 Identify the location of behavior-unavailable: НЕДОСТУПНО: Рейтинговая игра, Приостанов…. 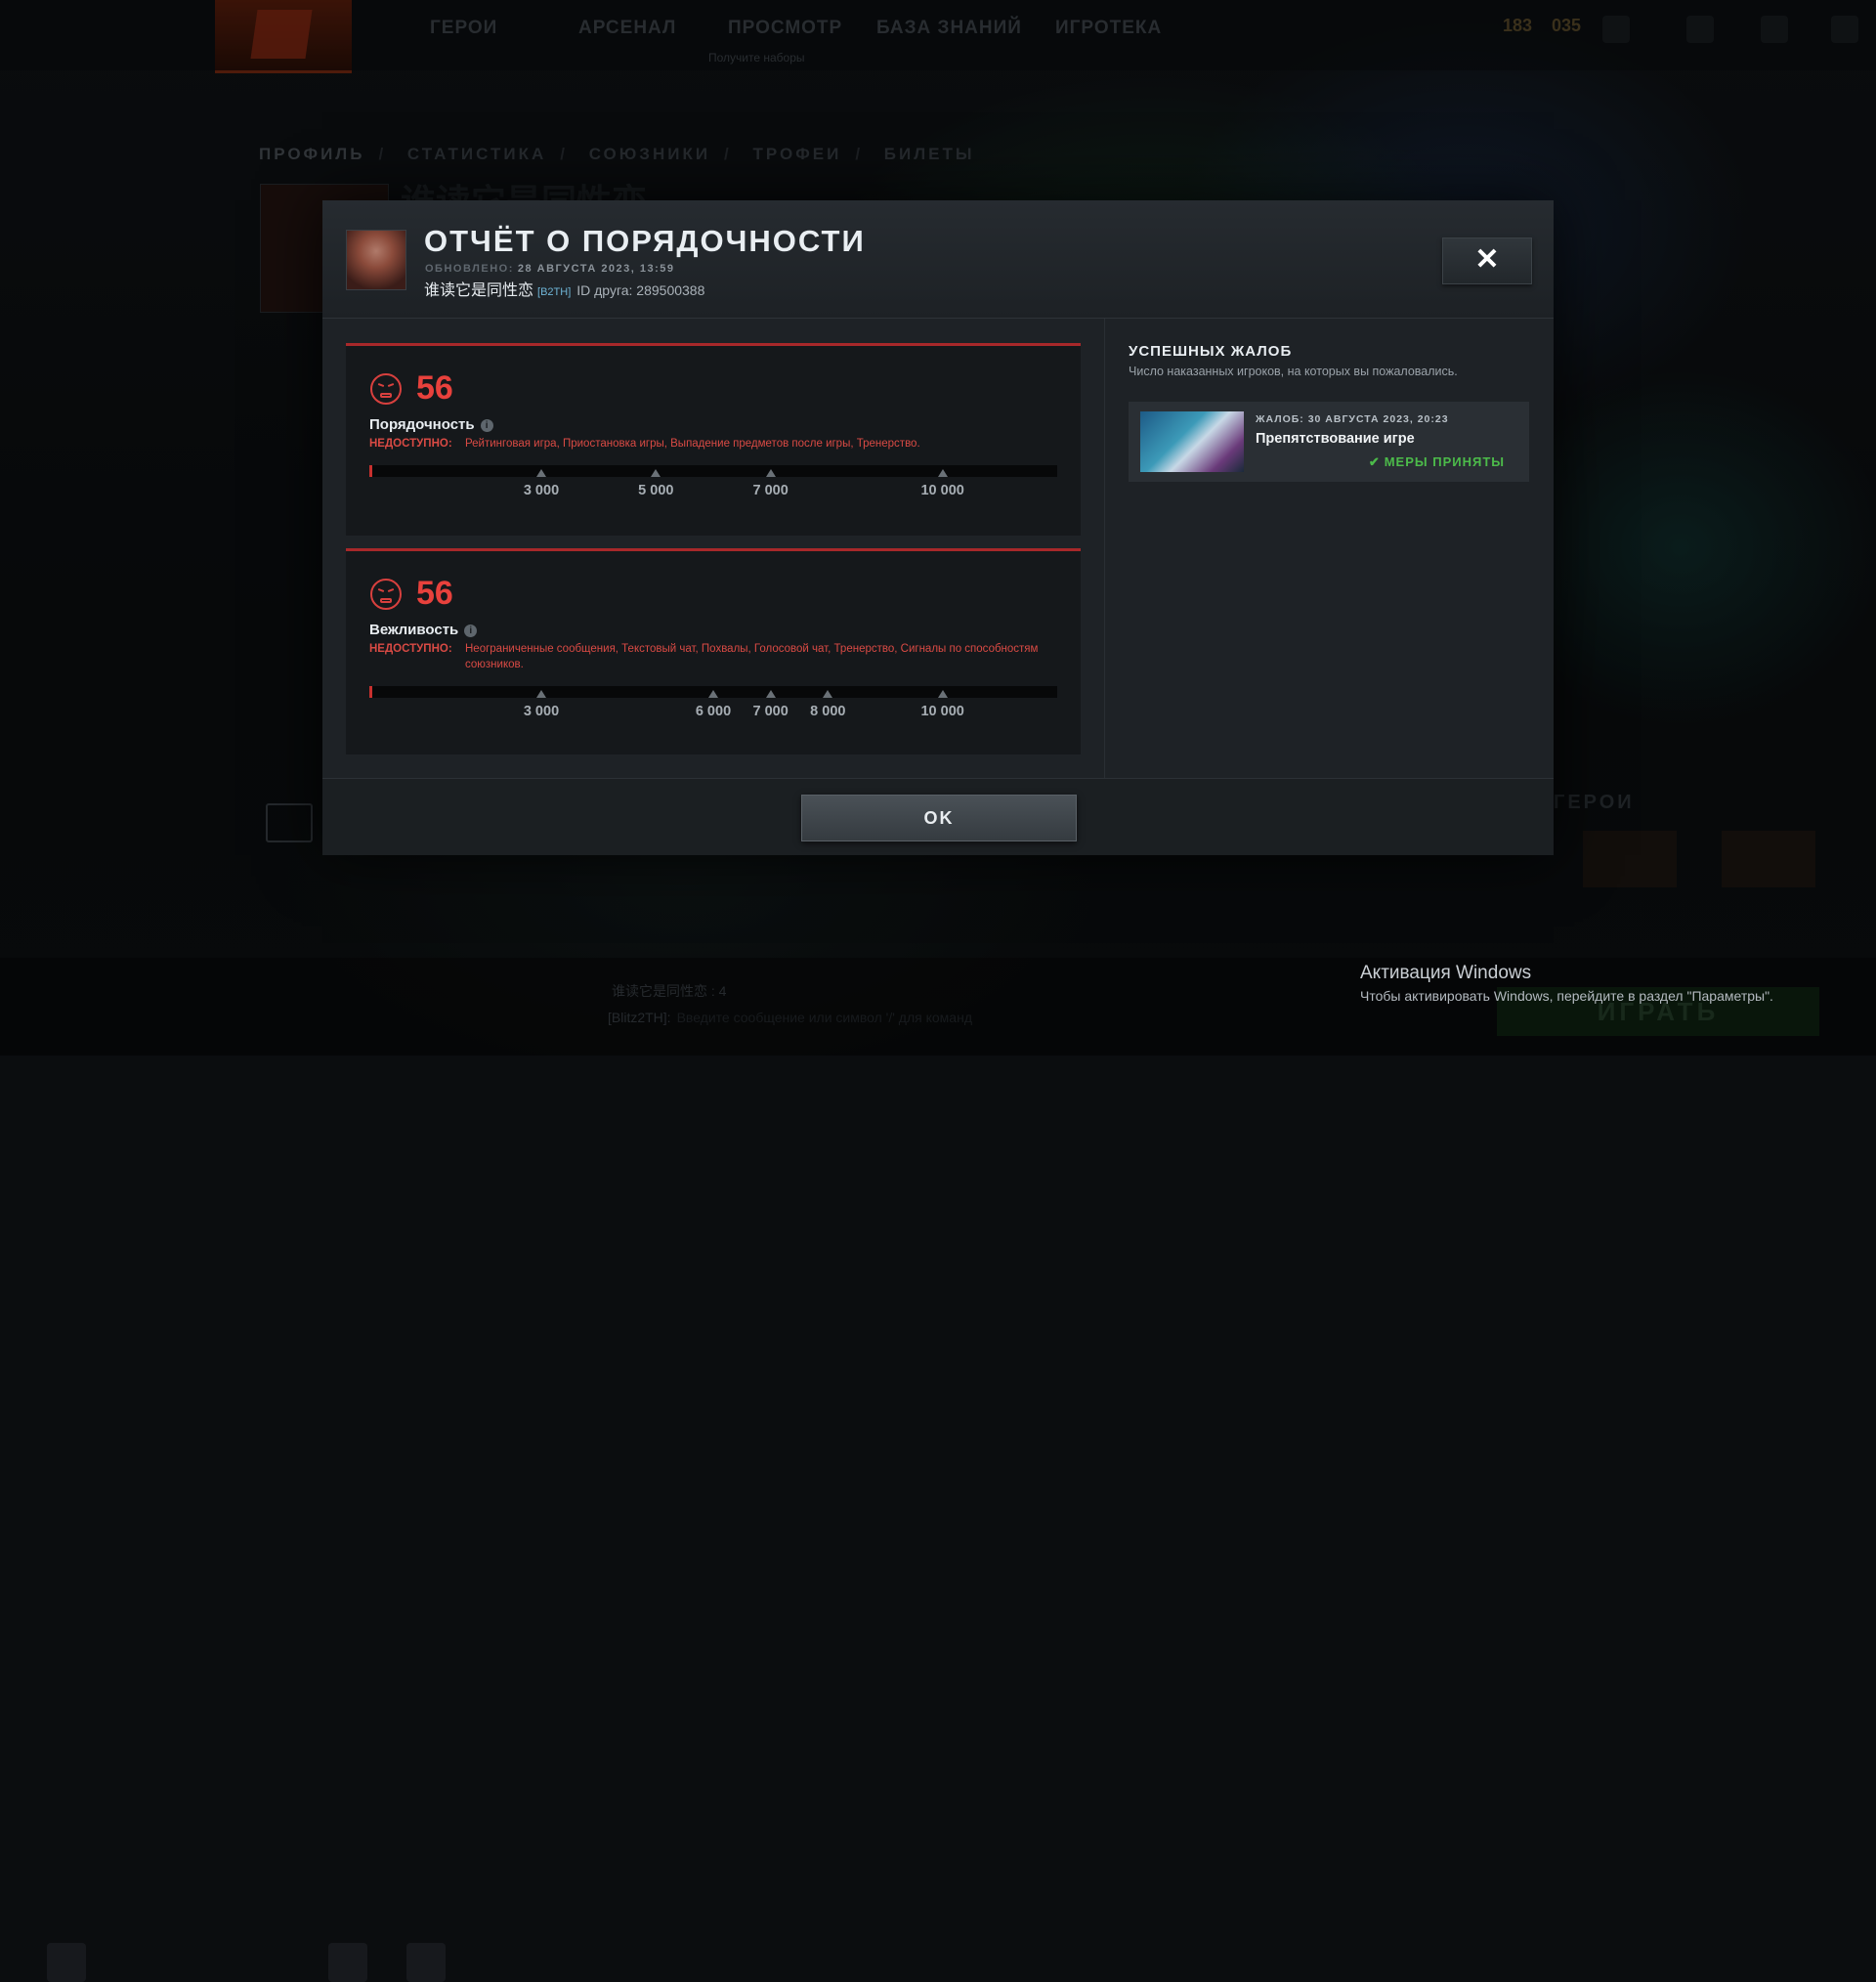
(710, 444).